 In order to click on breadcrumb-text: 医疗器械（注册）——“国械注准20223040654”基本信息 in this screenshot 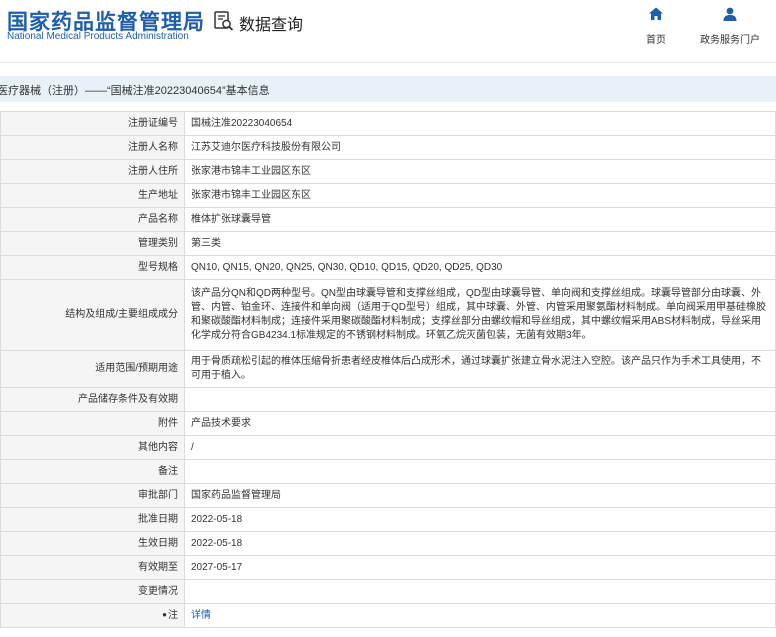, I will do `click(135, 91)`.